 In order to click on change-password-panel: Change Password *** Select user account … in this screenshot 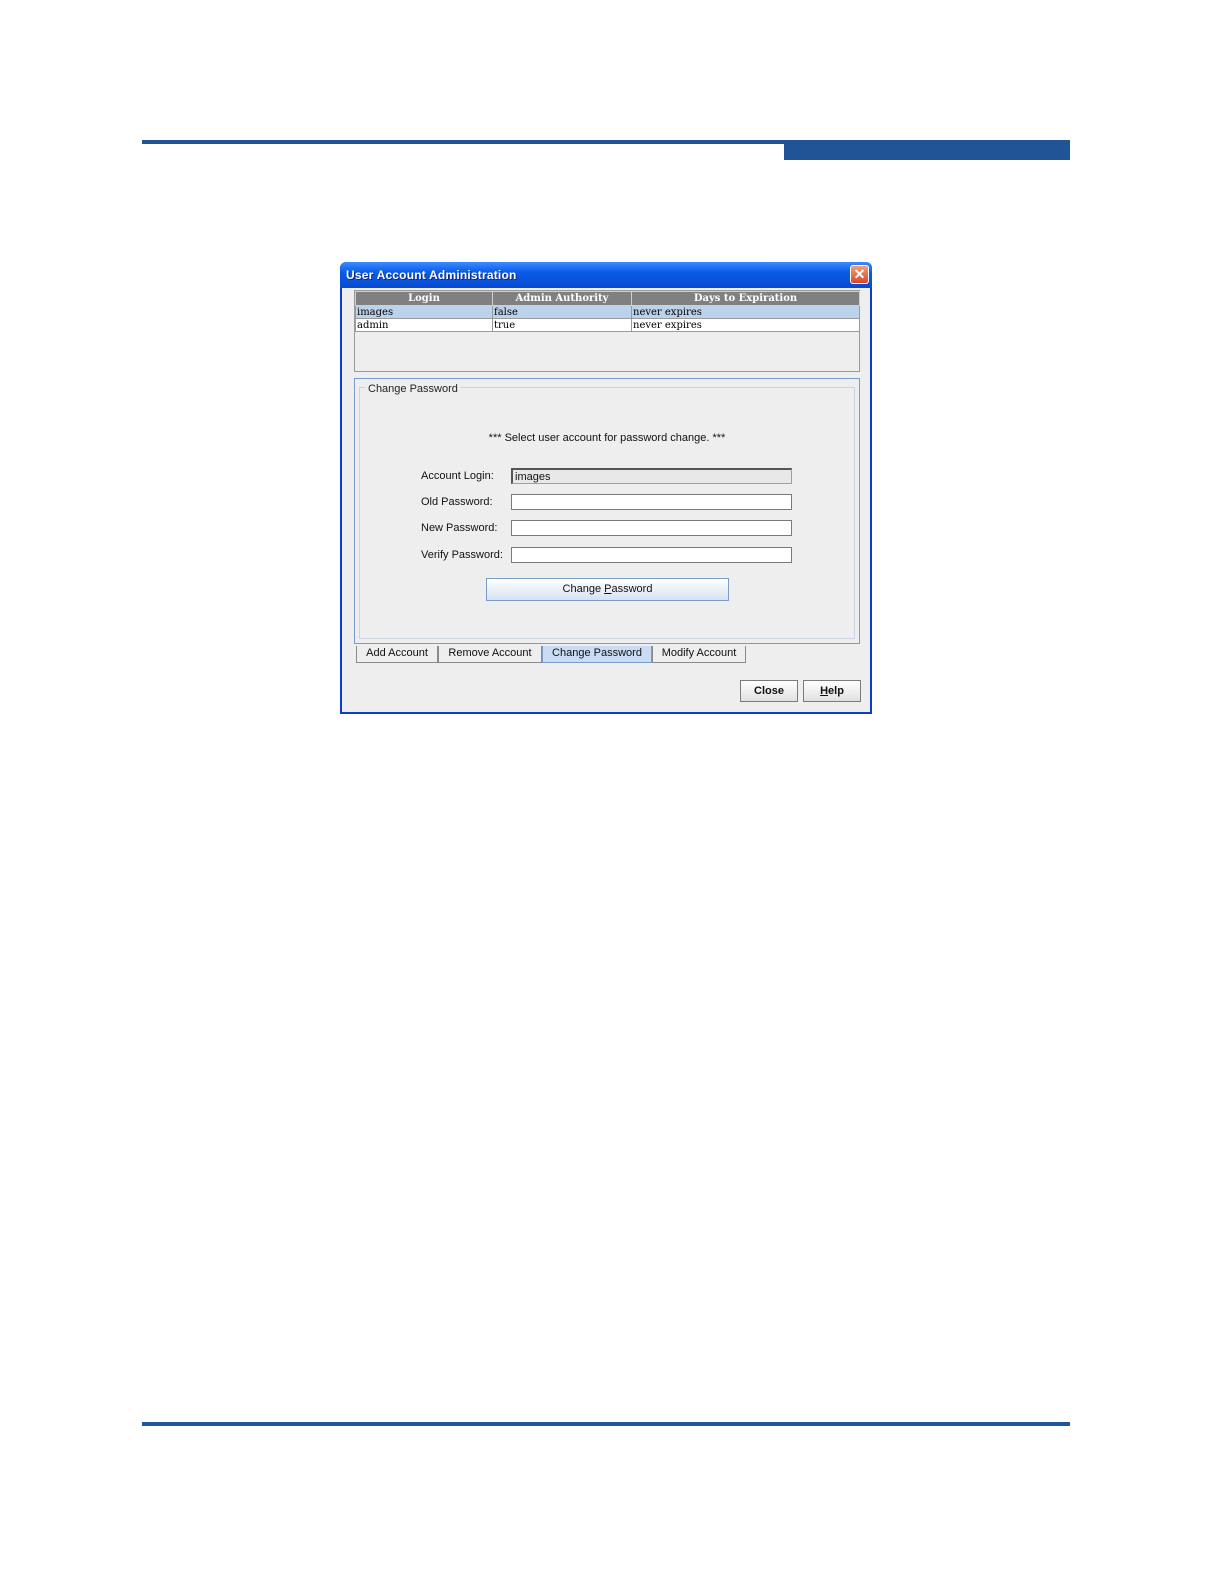, I will do `click(607, 511)`.